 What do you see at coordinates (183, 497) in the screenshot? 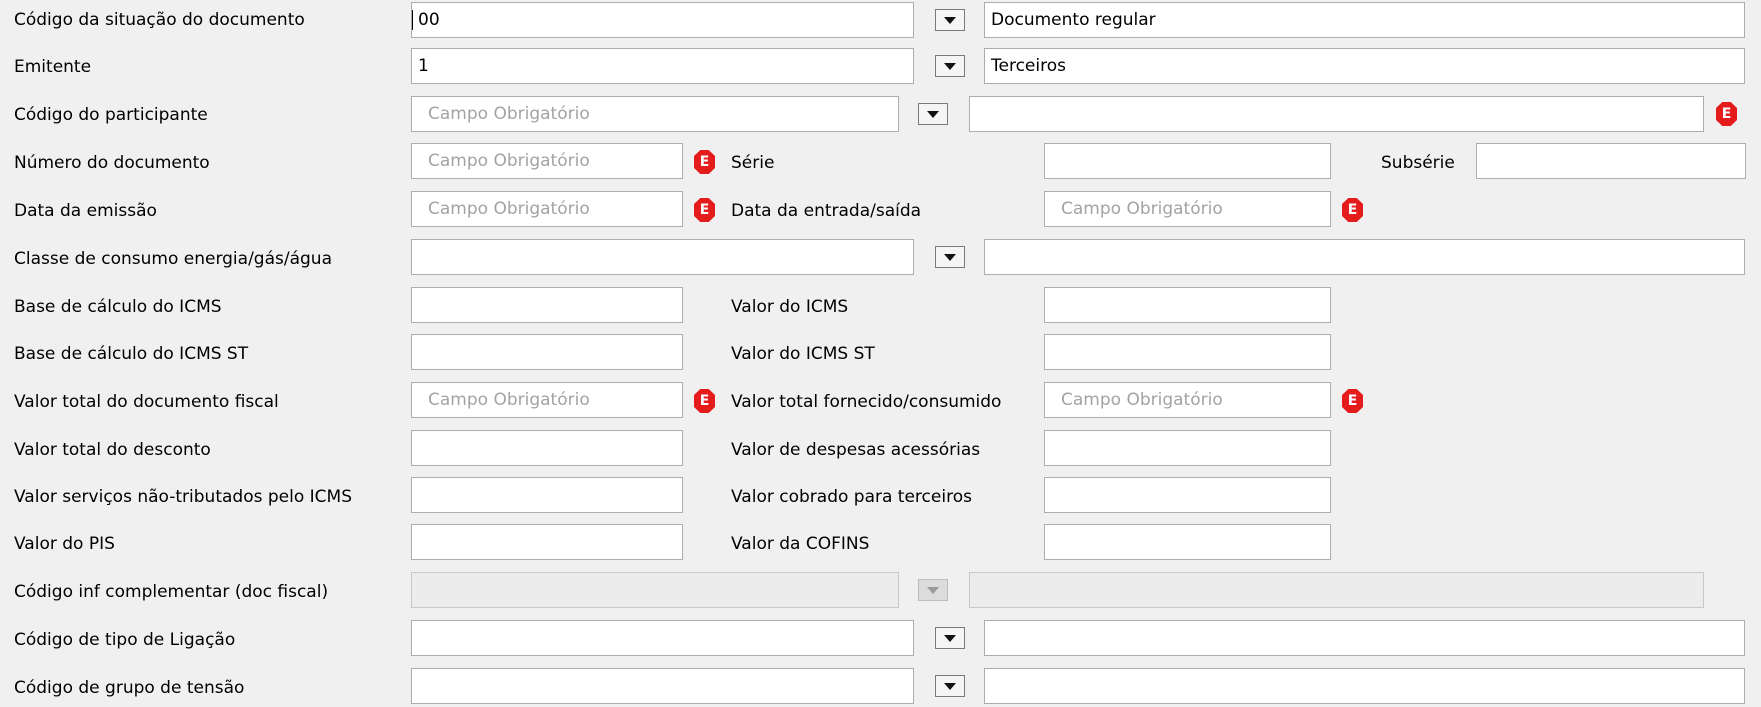
I see `servicos-nao-tributados-label: Valor serviços não-tributados pelo ICMS` at bounding box center [183, 497].